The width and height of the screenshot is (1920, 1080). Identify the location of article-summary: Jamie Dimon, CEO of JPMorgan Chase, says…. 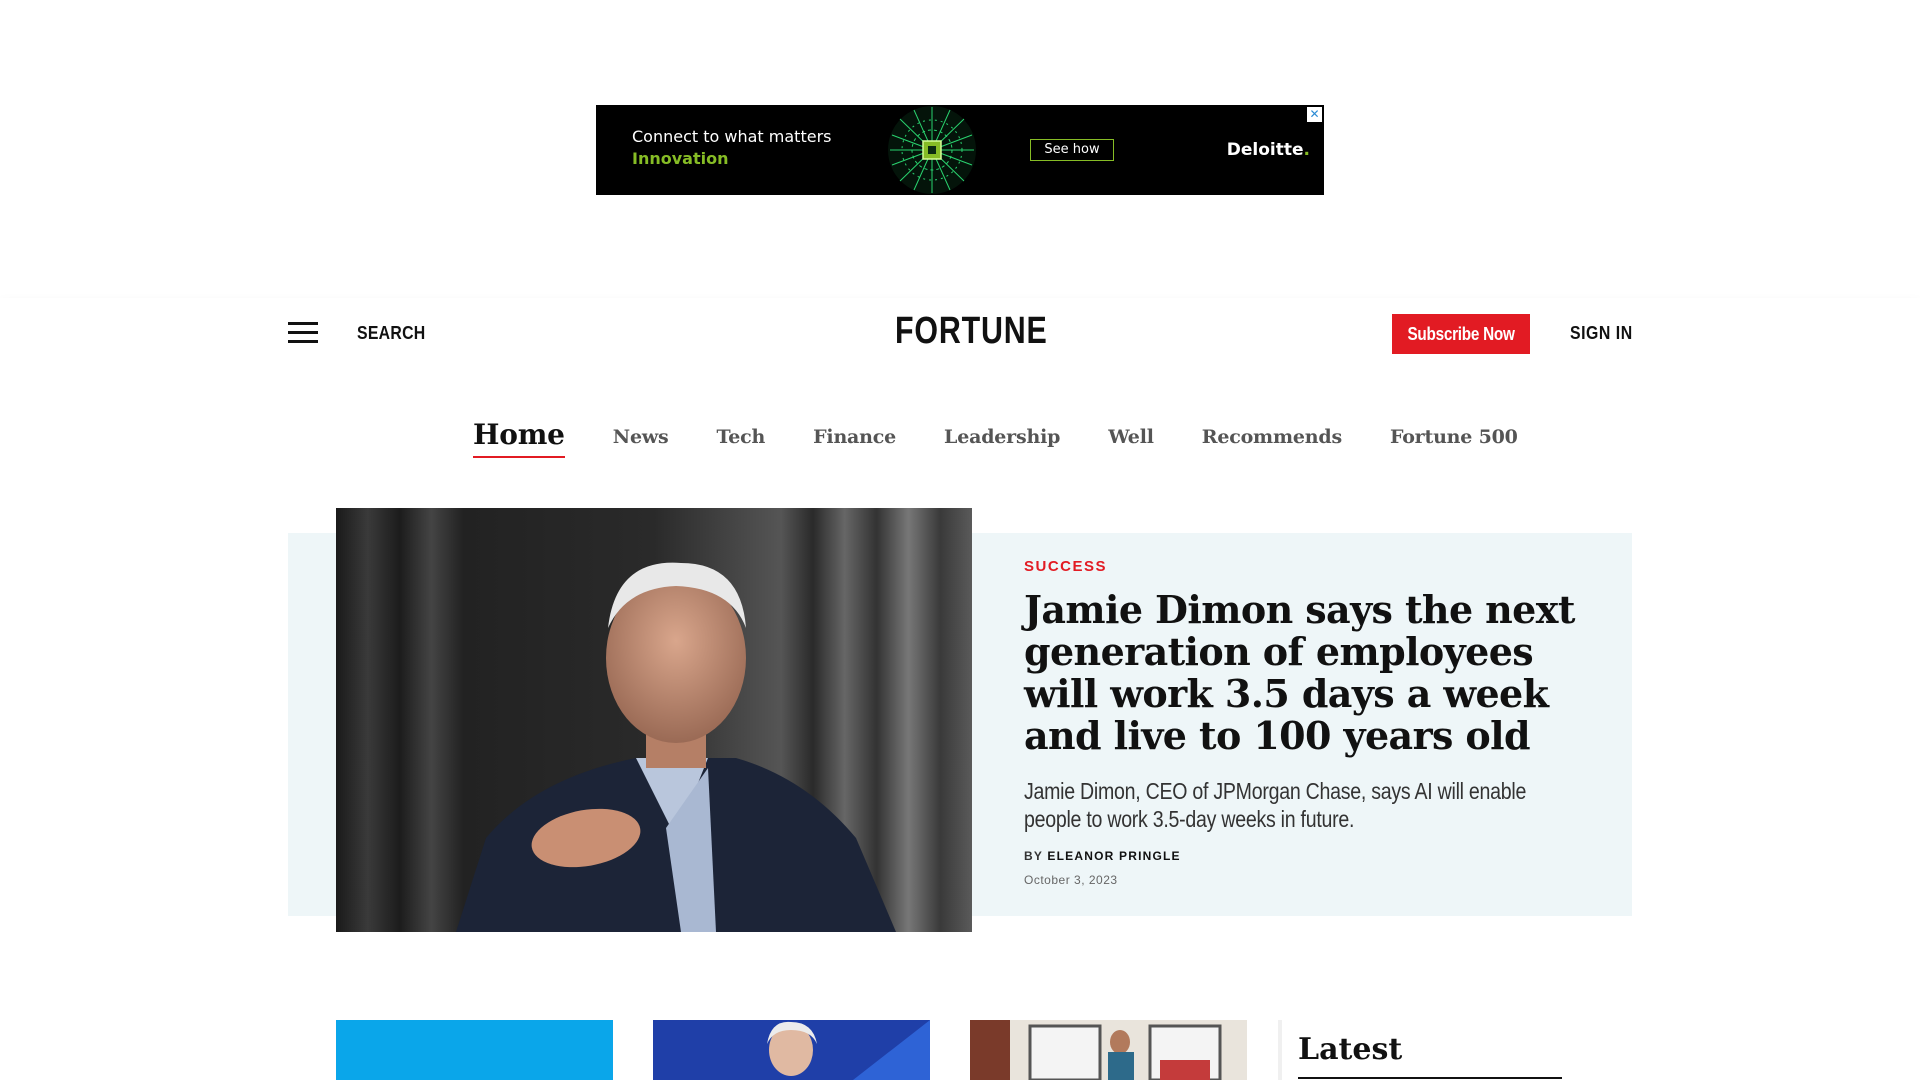
(1275, 805).